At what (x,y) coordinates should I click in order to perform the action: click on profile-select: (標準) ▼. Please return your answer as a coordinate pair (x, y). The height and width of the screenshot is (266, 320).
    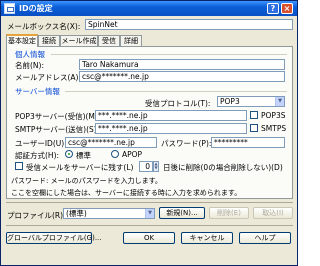
    Looking at the image, I should click on (109, 213).